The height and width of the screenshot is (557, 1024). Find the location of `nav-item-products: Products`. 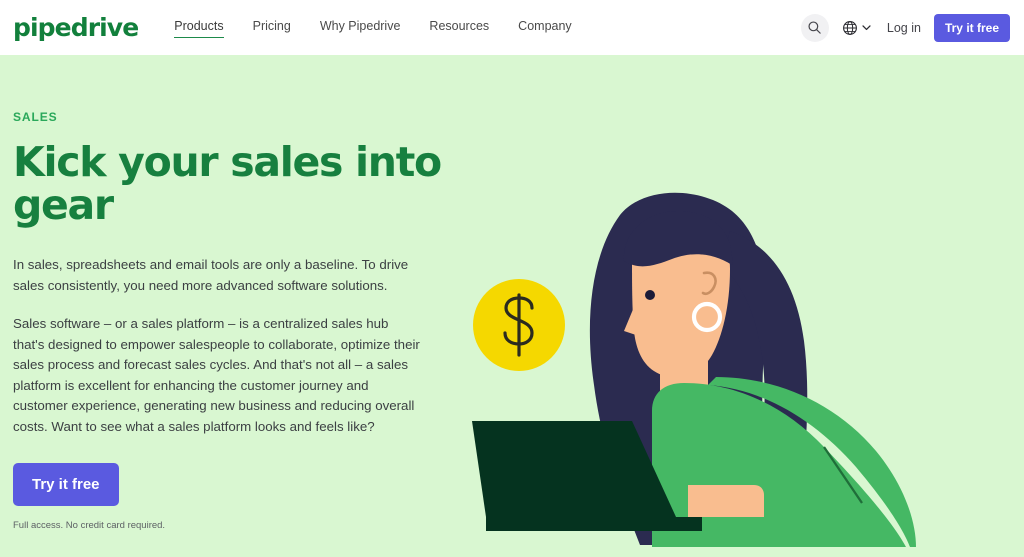

nav-item-products: Products is located at coordinates (199, 28).